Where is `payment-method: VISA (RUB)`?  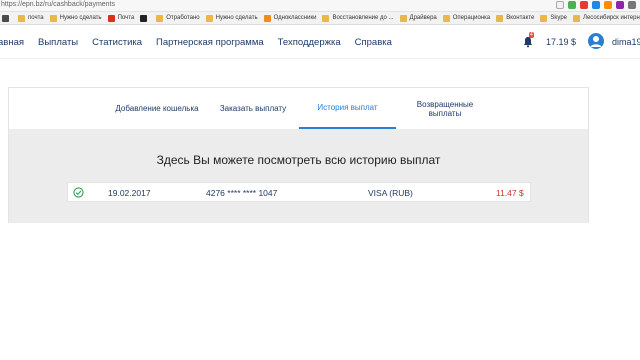
payment-method: VISA (RUB) is located at coordinates (390, 193).